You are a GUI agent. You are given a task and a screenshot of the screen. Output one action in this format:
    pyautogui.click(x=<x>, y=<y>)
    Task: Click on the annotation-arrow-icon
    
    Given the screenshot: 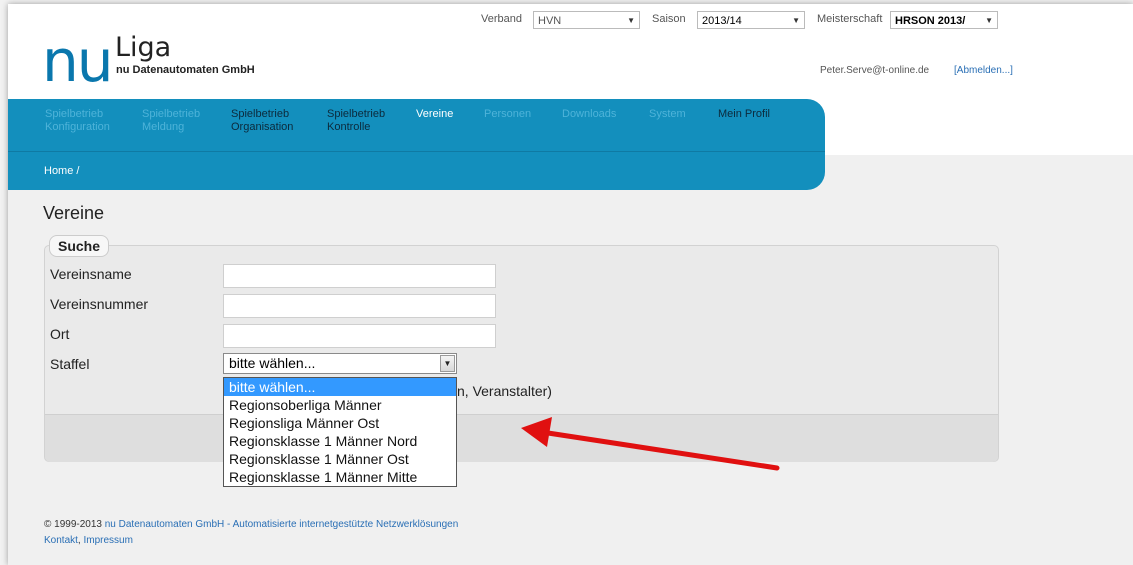 What is the action you would take?
    pyautogui.click(x=650, y=444)
    